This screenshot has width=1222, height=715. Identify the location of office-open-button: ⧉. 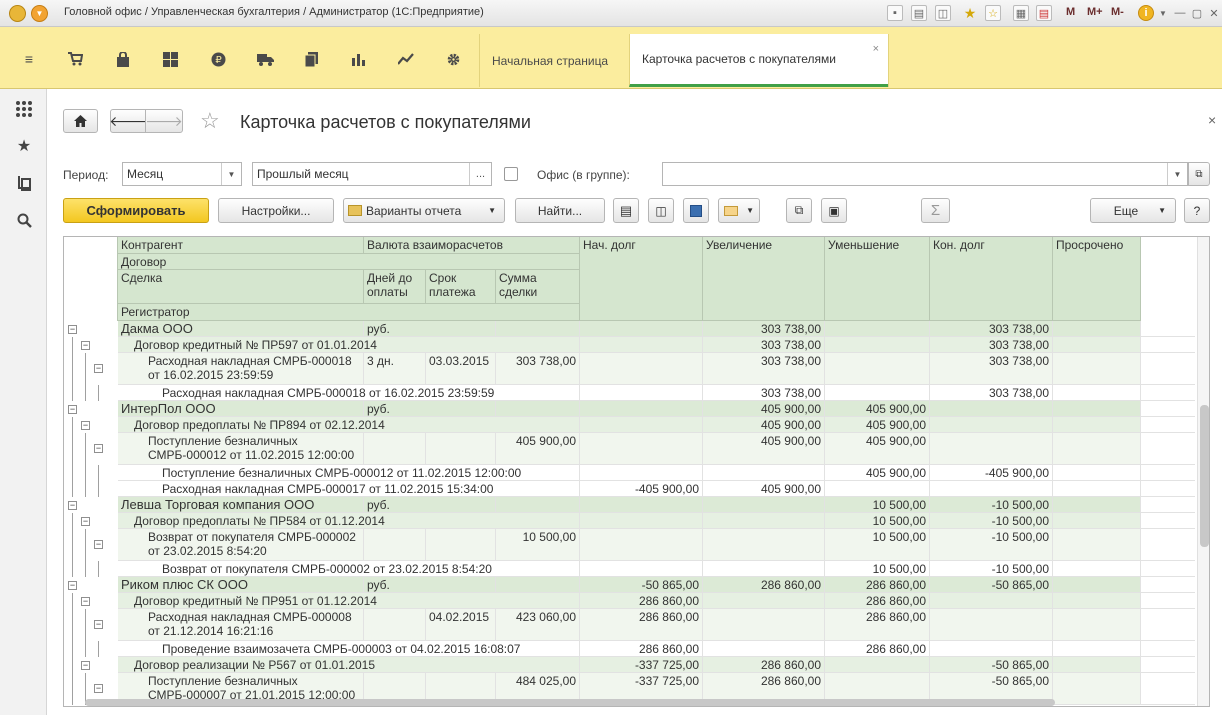
(1199, 174).